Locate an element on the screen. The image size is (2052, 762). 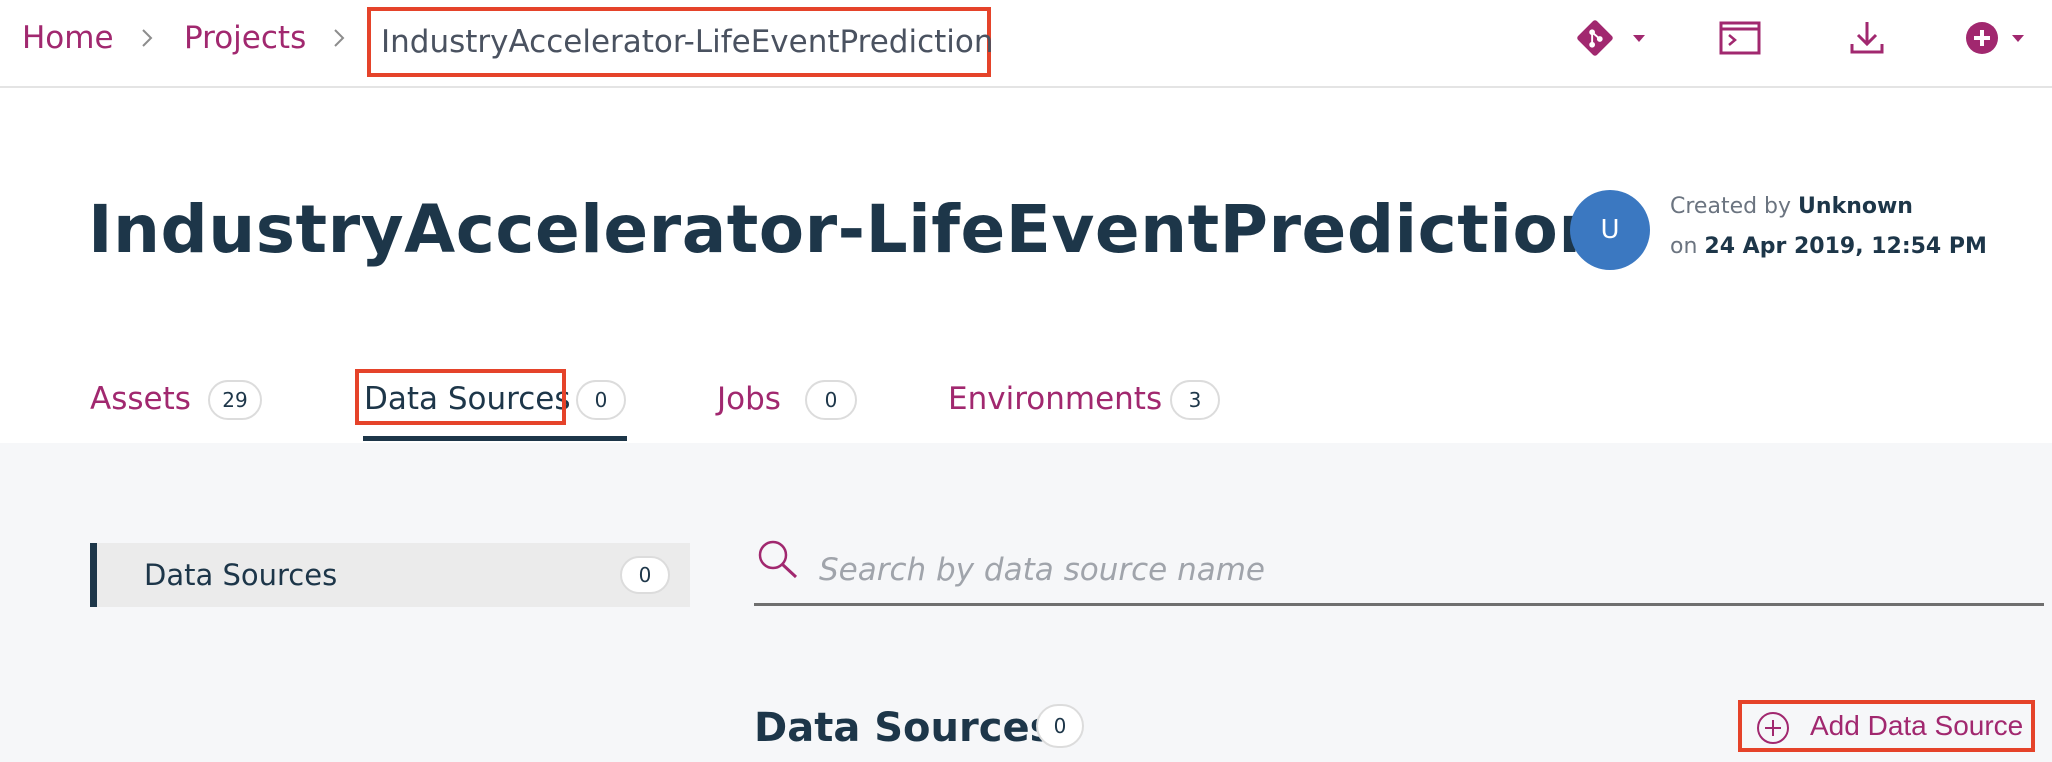
section-title: Data Sources is located at coordinates (904, 728).